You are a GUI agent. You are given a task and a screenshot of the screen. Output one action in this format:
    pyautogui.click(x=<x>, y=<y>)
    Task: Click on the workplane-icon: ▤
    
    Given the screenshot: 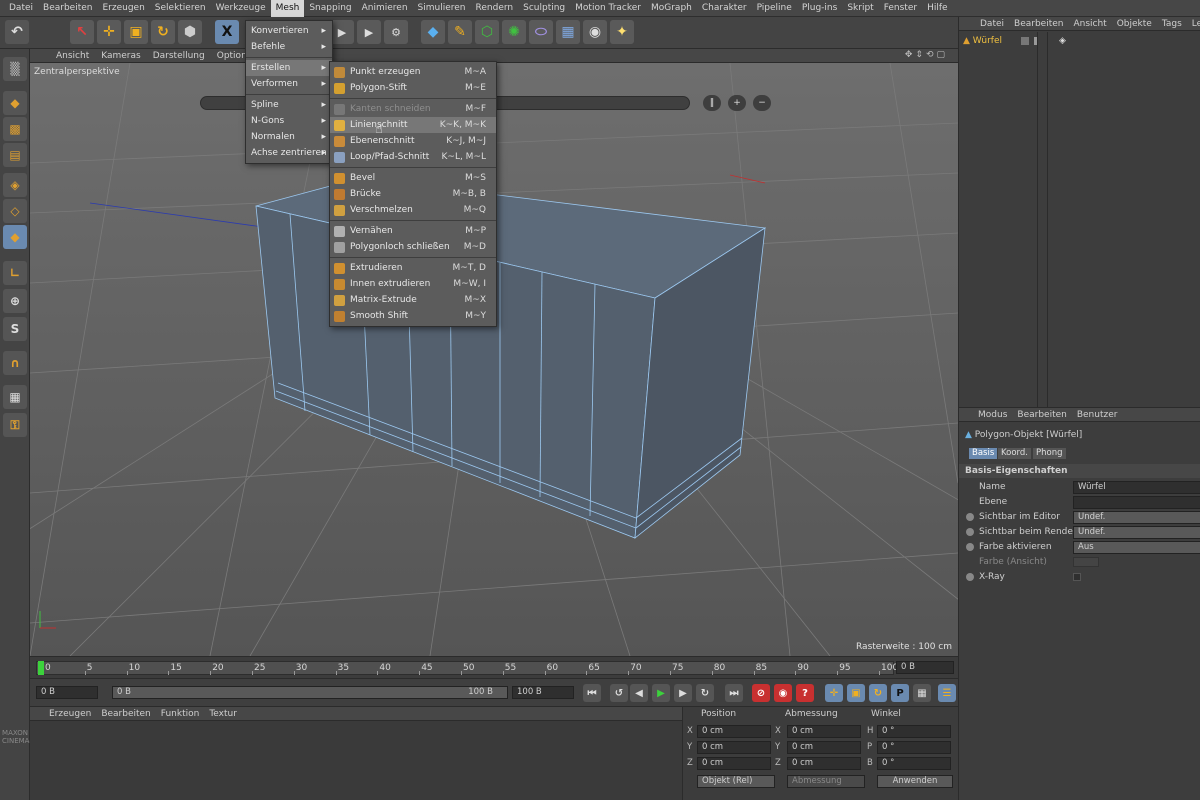 What is the action you would take?
    pyautogui.click(x=15, y=155)
    